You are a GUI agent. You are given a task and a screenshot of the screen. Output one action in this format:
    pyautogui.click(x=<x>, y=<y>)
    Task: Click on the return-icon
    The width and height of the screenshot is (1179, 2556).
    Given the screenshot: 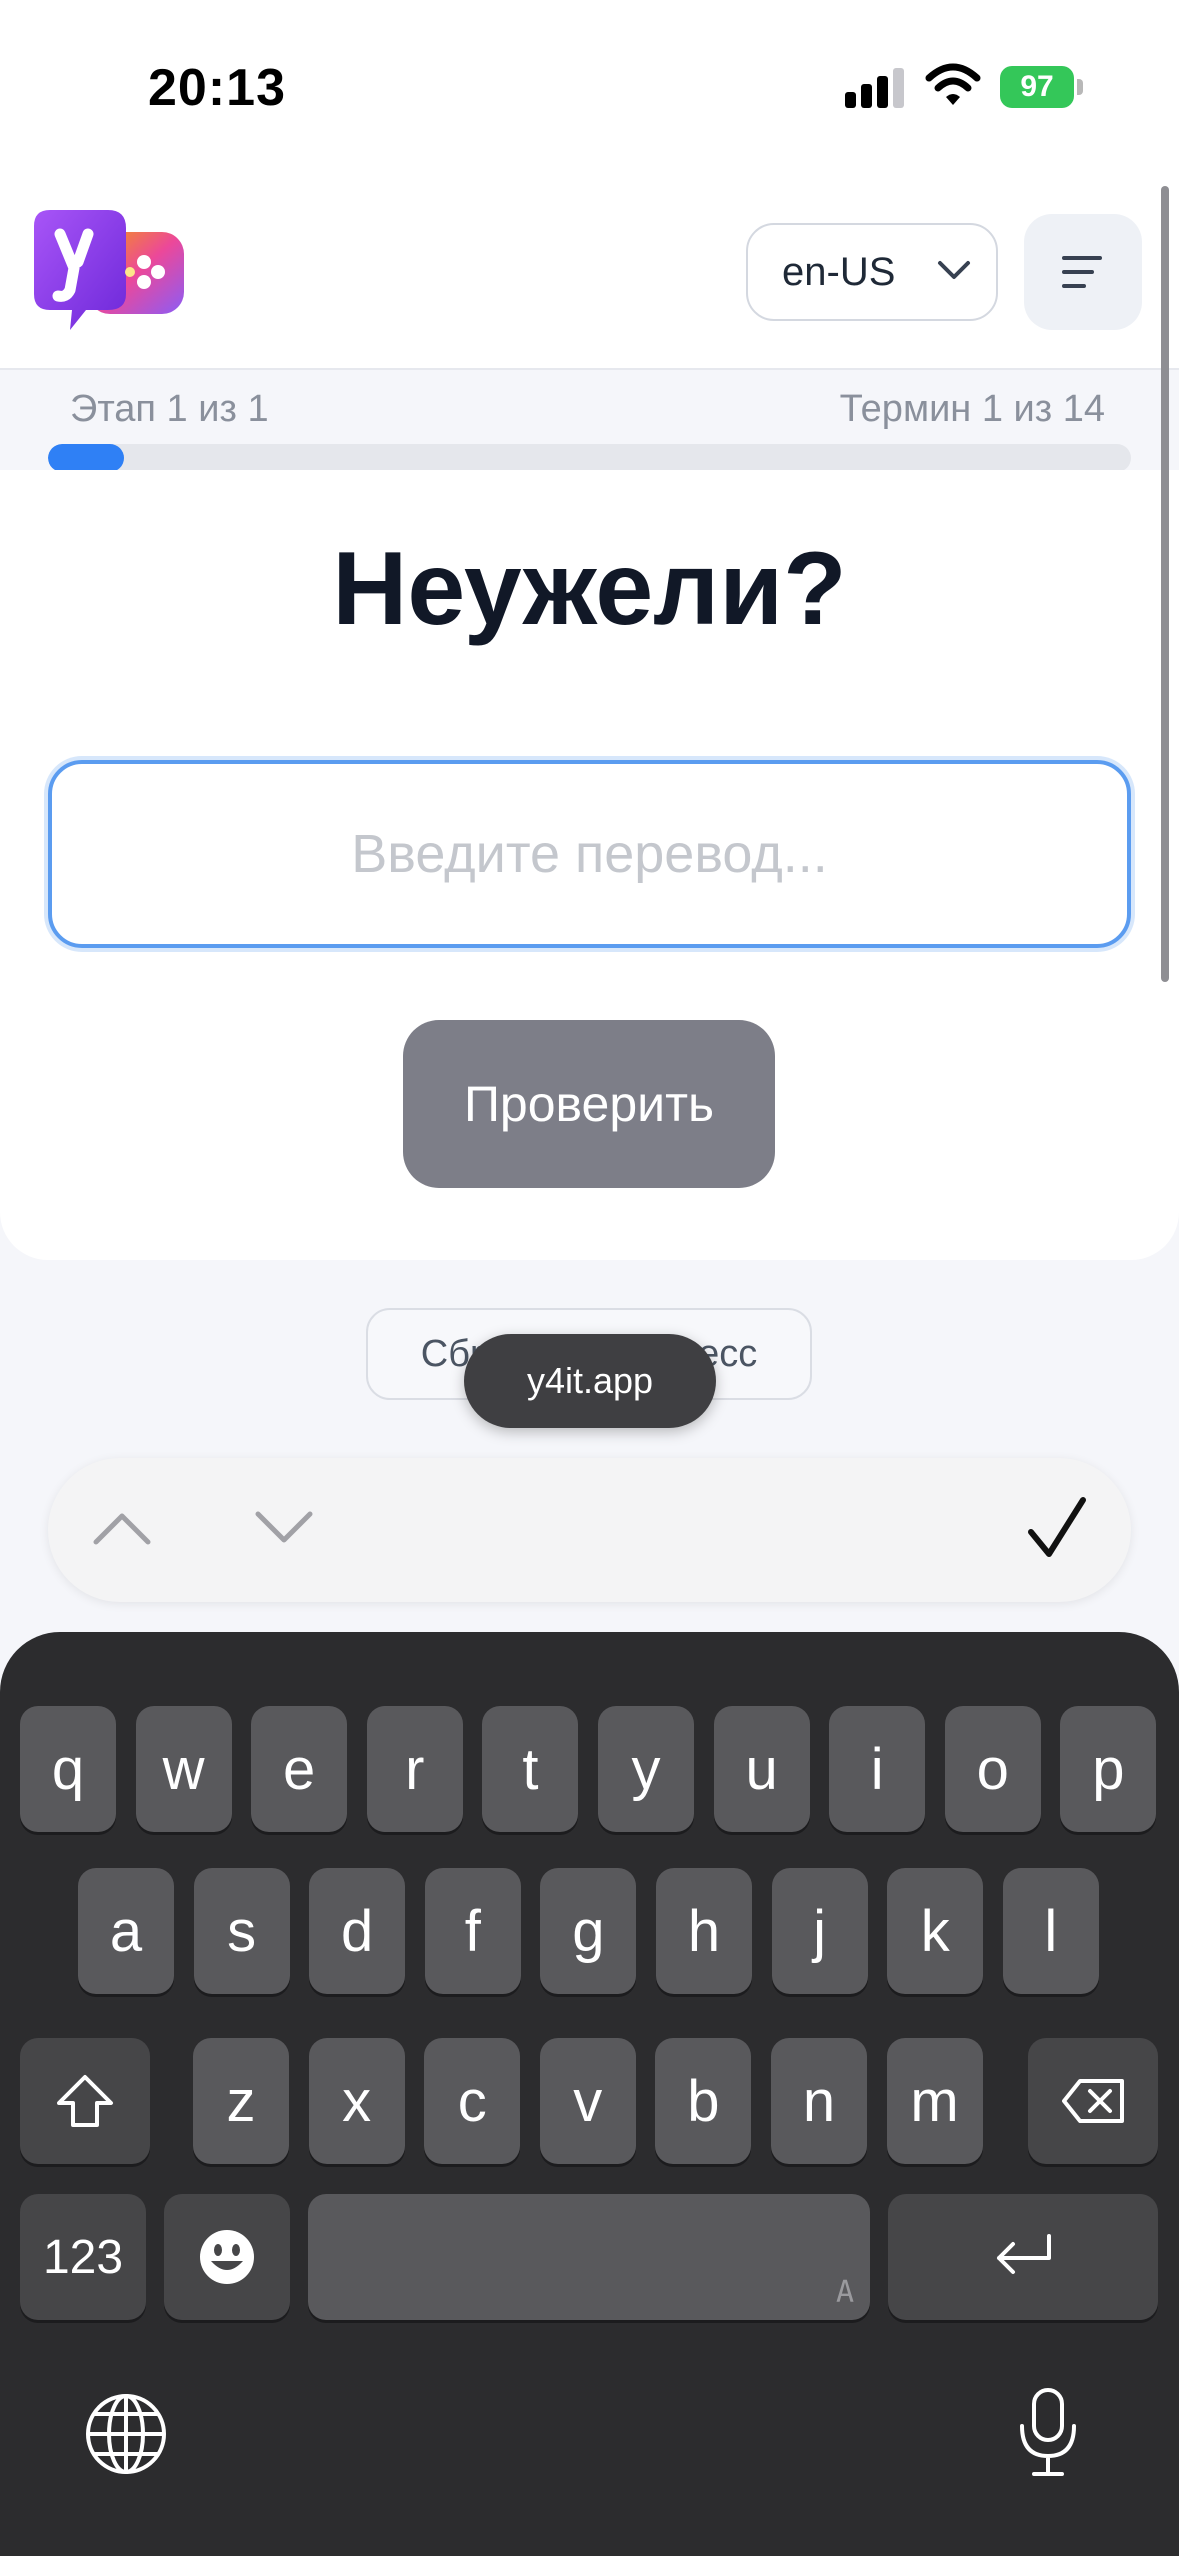 What is the action you would take?
    pyautogui.click(x=1024, y=2254)
    